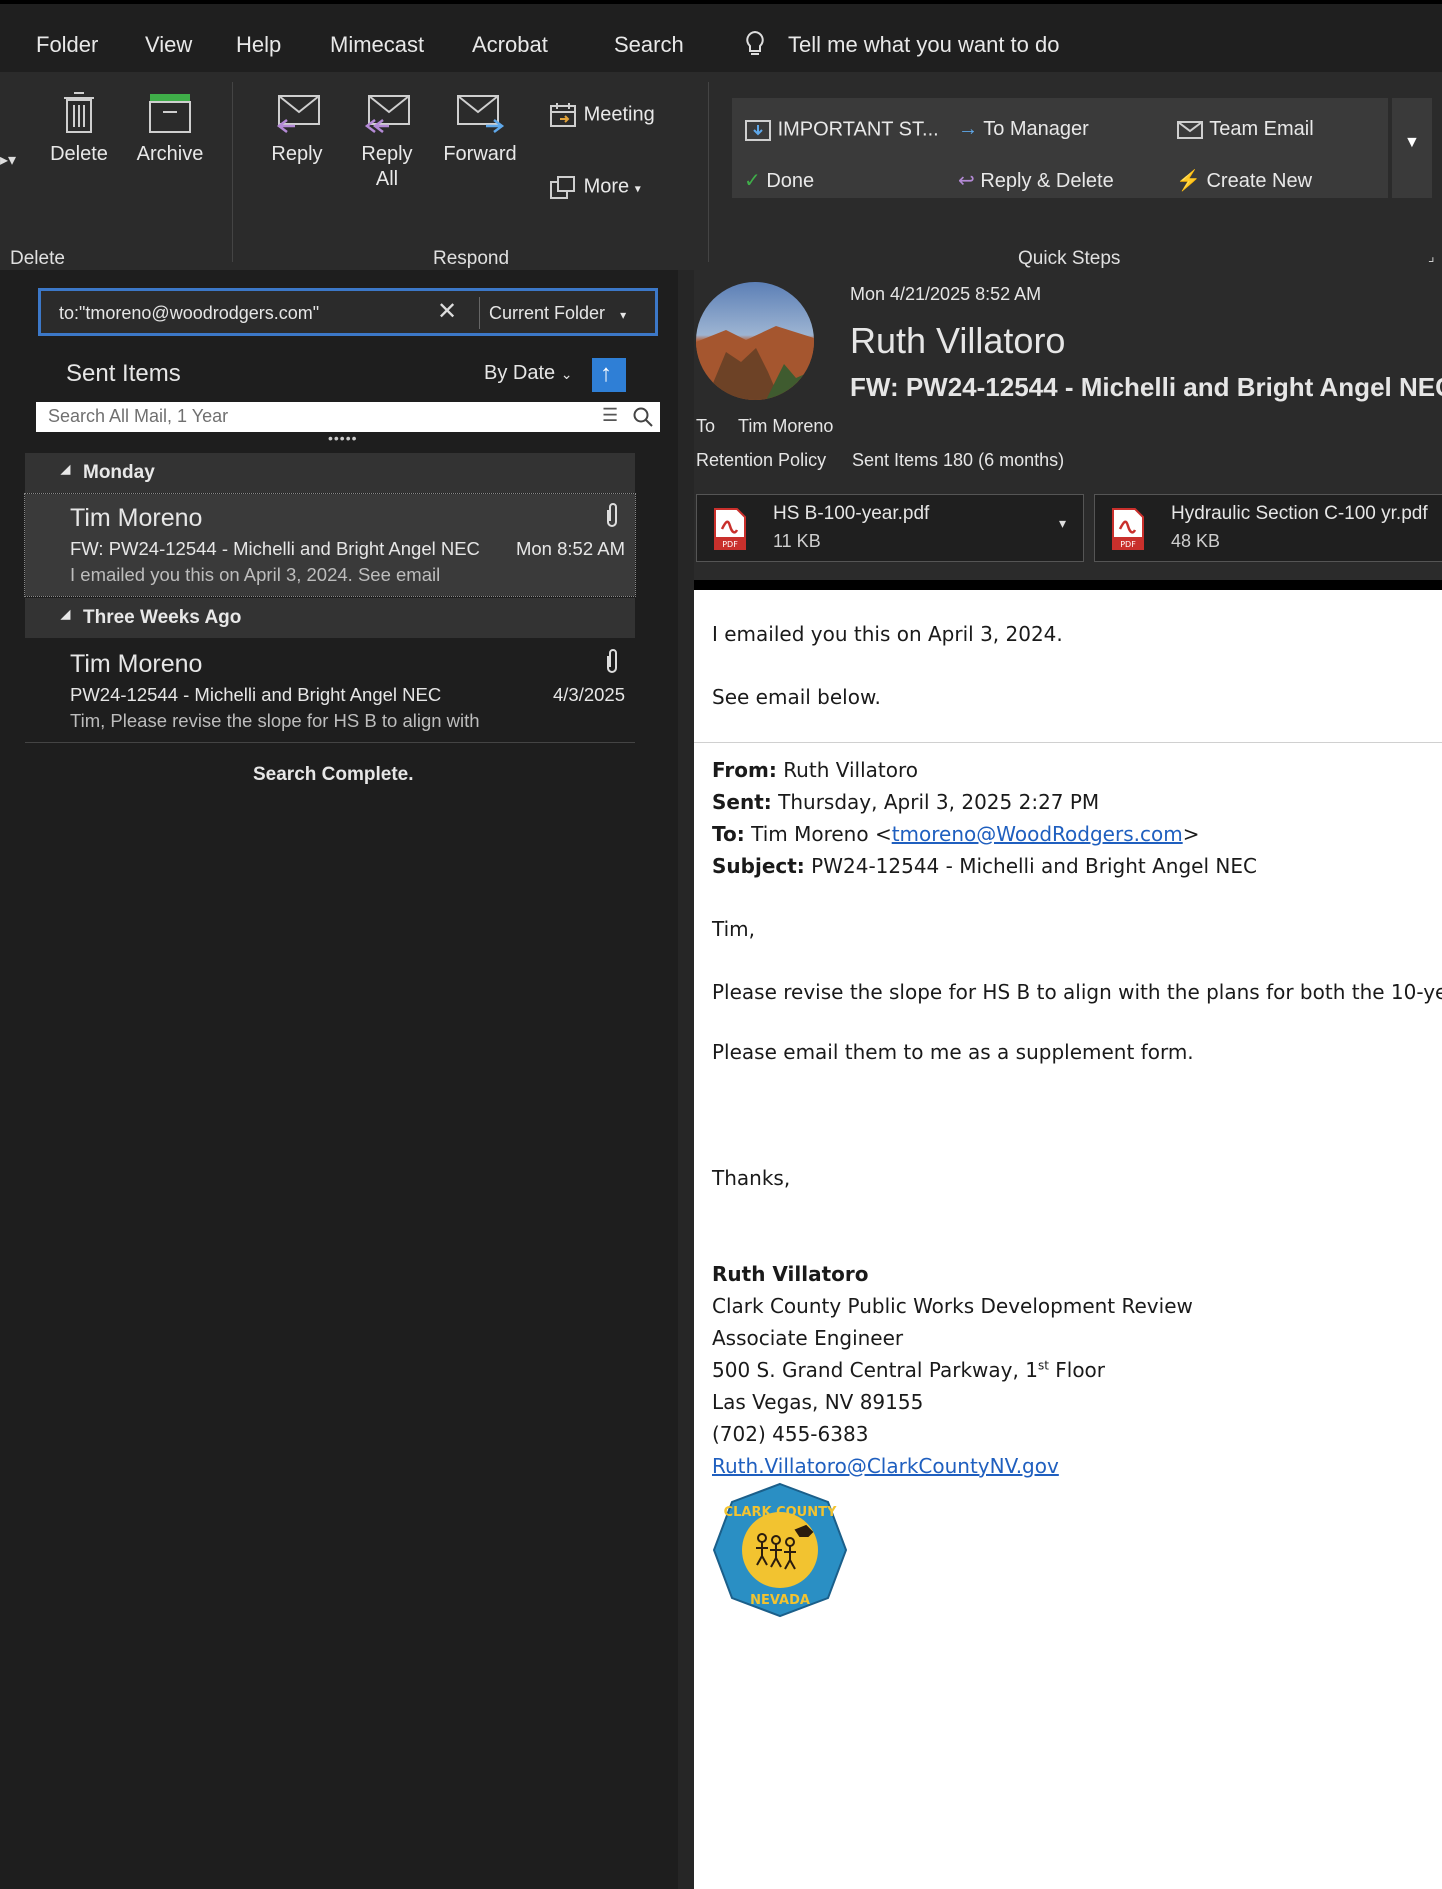  What do you see at coordinates (785, 426) in the screenshot?
I see `recipient: Tim Moreno` at bounding box center [785, 426].